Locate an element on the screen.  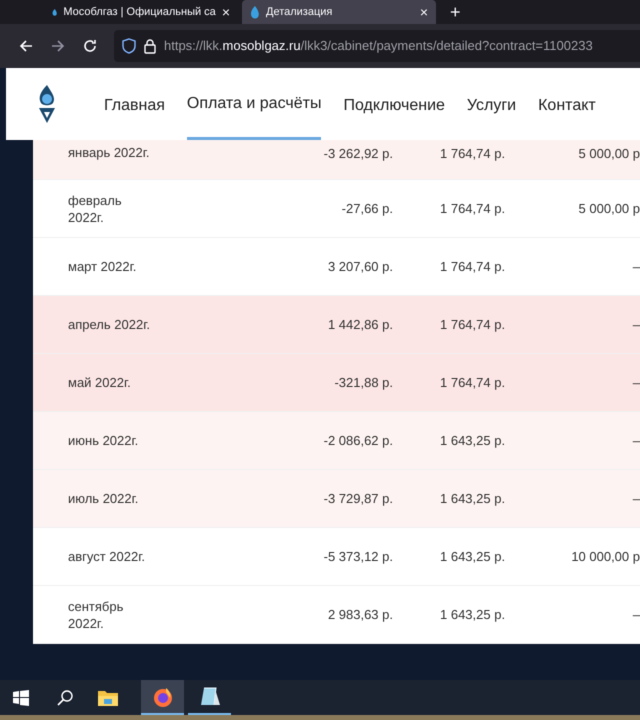
address-bar: https://lkk.mosoblgaz.ru/lkk3/cabinet/payments/detailed?contract=1100233 is located at coordinates (377, 46).